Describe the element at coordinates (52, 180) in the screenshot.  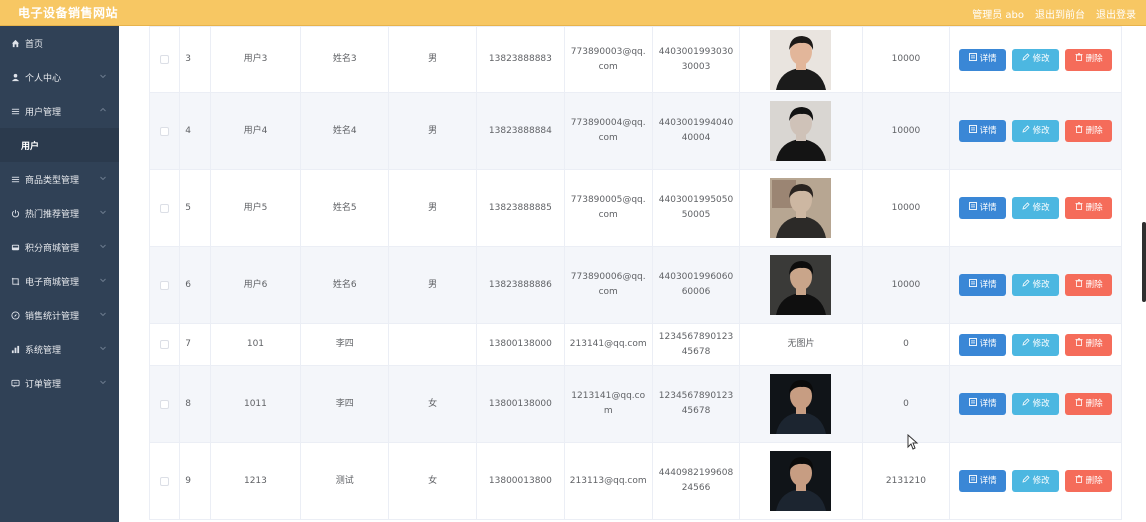
I see `sidebar-item-label: 商品类型管理` at that location.